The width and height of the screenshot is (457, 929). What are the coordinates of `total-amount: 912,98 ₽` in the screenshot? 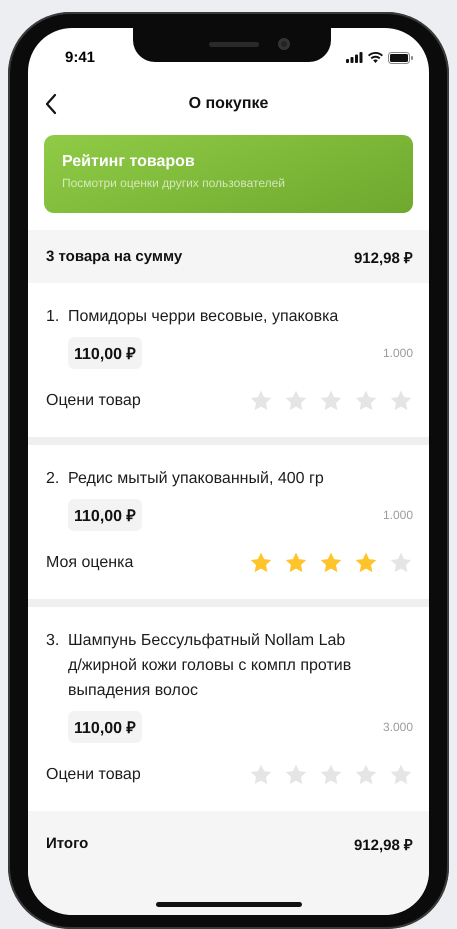 It's located at (383, 845).